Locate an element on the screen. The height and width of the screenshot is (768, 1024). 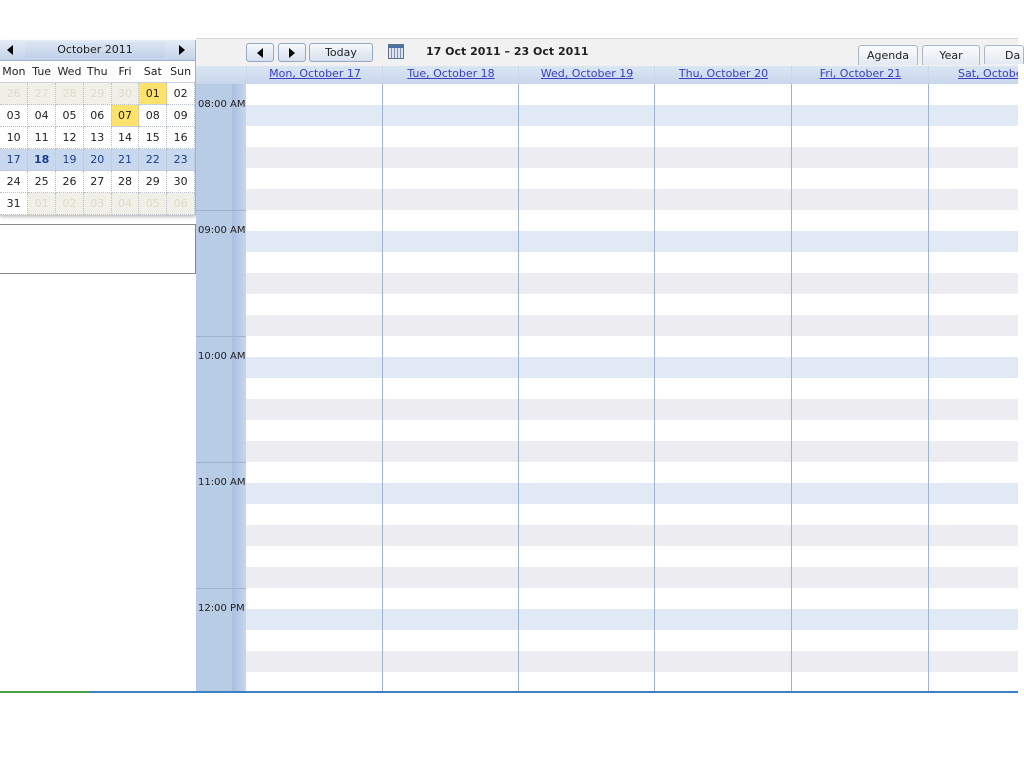
hour-label-12pm: 12:00 PM is located at coordinates (221, 608).